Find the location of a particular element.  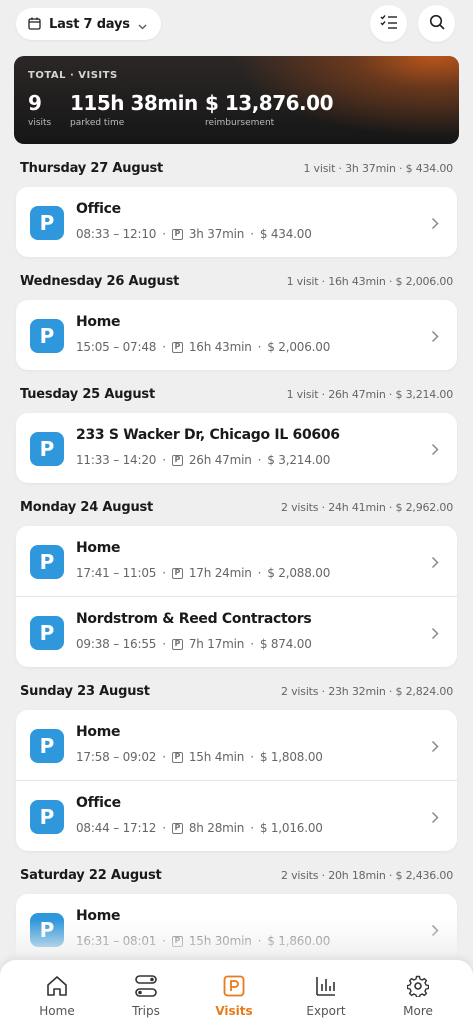

top-bar: Last 7 days is located at coordinates (236, 24).